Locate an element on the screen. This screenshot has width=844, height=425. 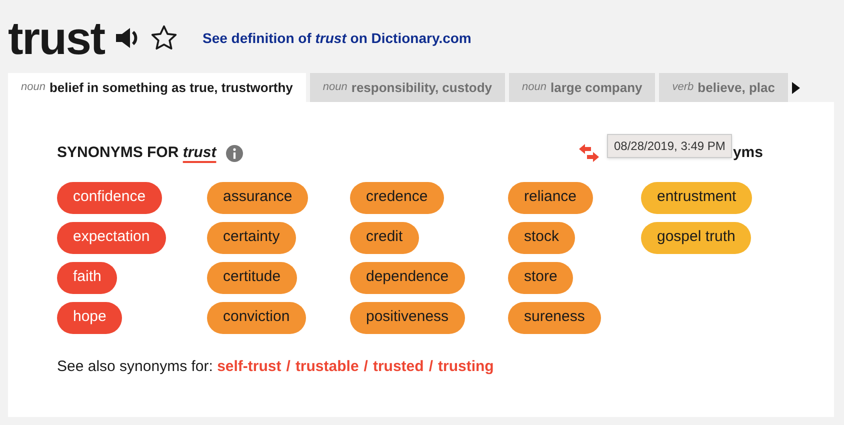
timestamp-tooltip: 08/28/2019, 3:49 PM is located at coordinates (669, 146).